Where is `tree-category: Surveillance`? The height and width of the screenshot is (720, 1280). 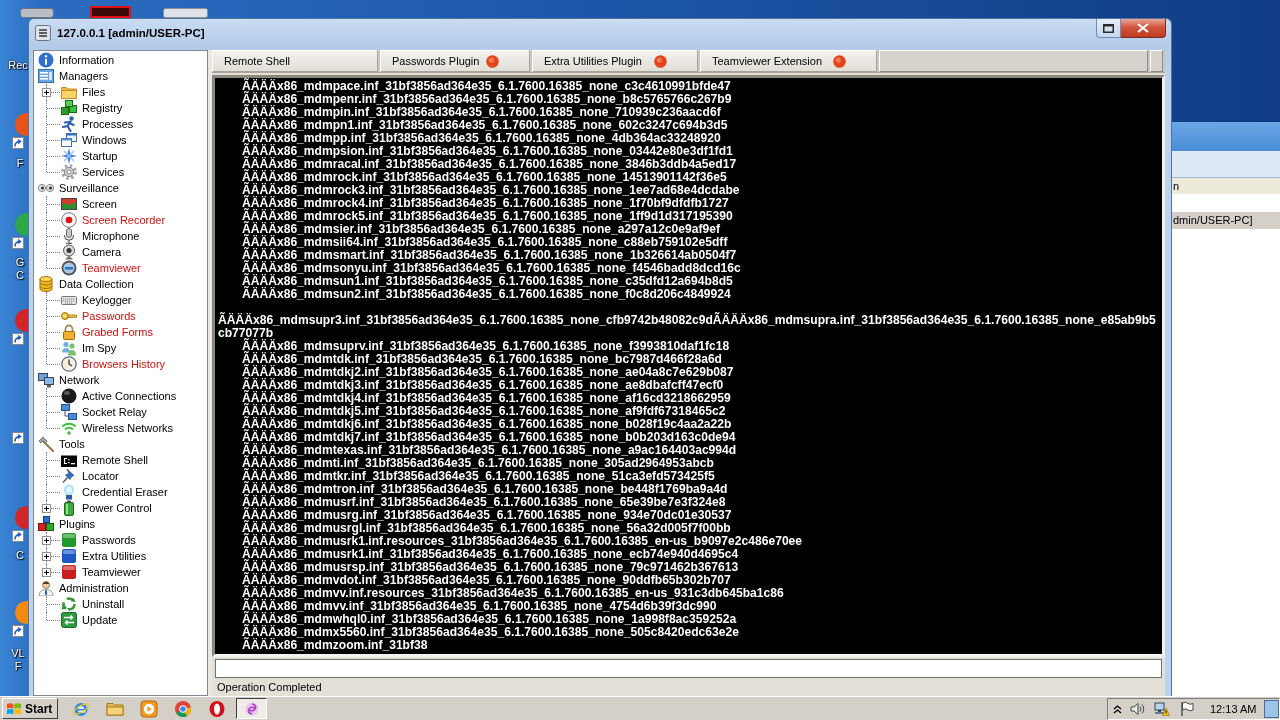 tree-category: Surveillance is located at coordinates (89, 188).